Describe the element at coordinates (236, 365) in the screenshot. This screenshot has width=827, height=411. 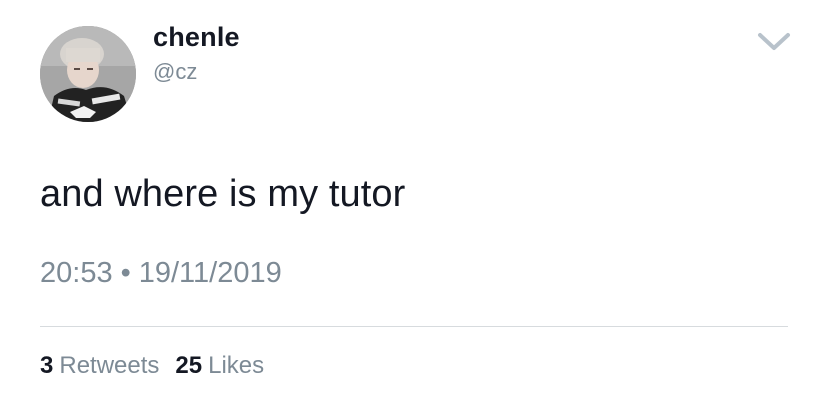
I see `likes-label: Likes` at that location.